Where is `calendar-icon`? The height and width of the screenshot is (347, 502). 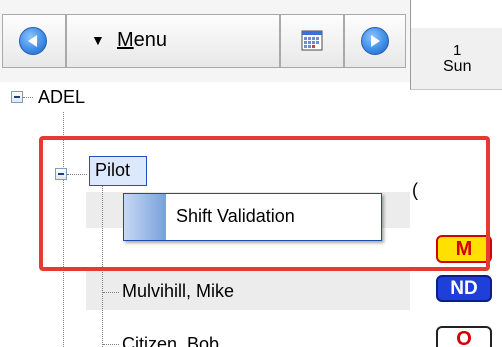
calendar-icon is located at coordinates (312, 40).